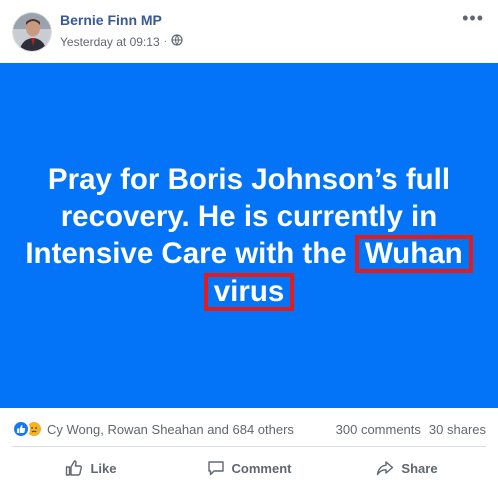  What do you see at coordinates (32, 32) in the screenshot?
I see `author-avatar` at bounding box center [32, 32].